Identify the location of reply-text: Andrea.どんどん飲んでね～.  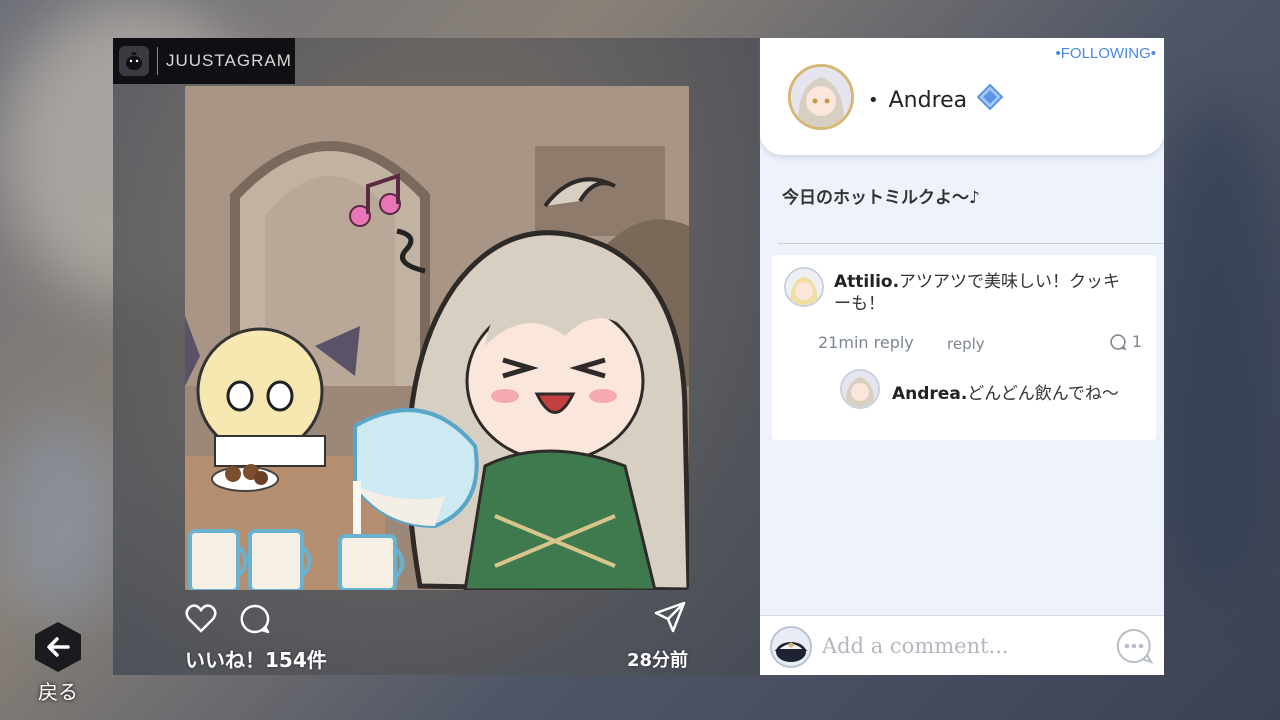
(1012, 394).